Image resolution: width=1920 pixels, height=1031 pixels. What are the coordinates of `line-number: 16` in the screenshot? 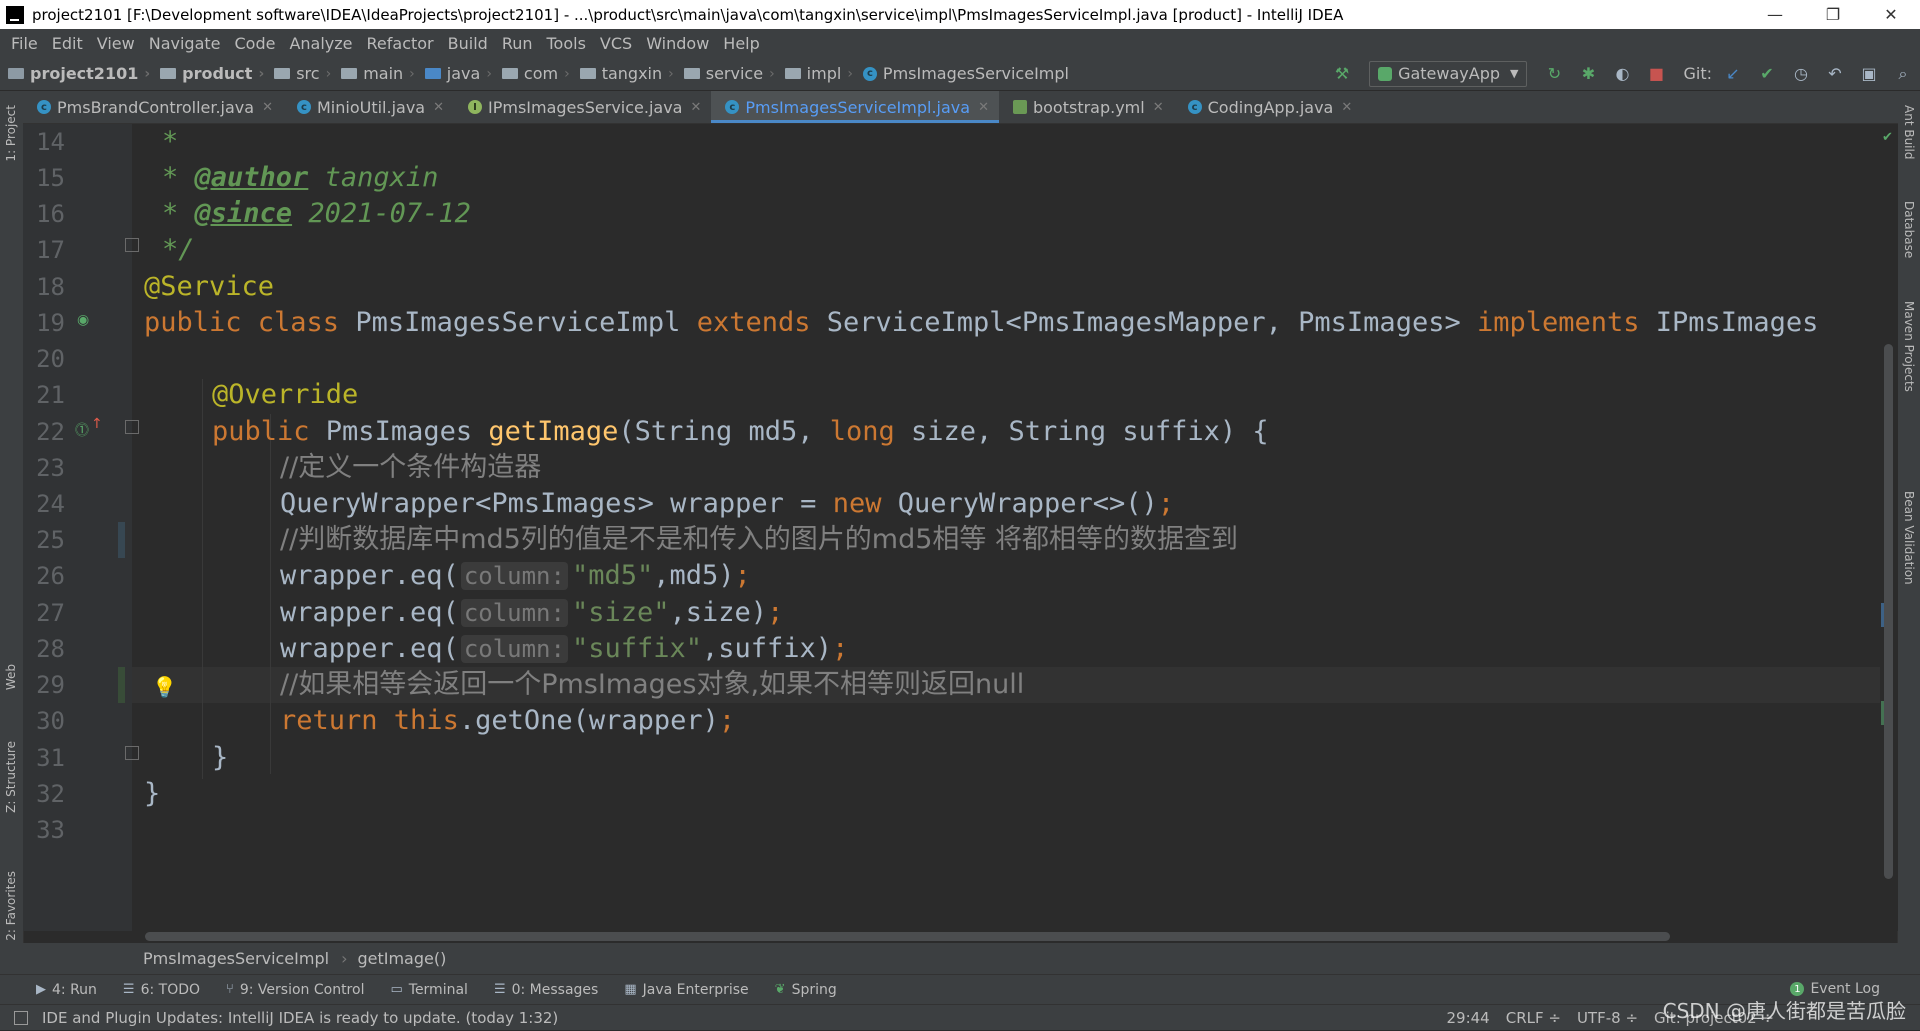 It's located at (50, 214).